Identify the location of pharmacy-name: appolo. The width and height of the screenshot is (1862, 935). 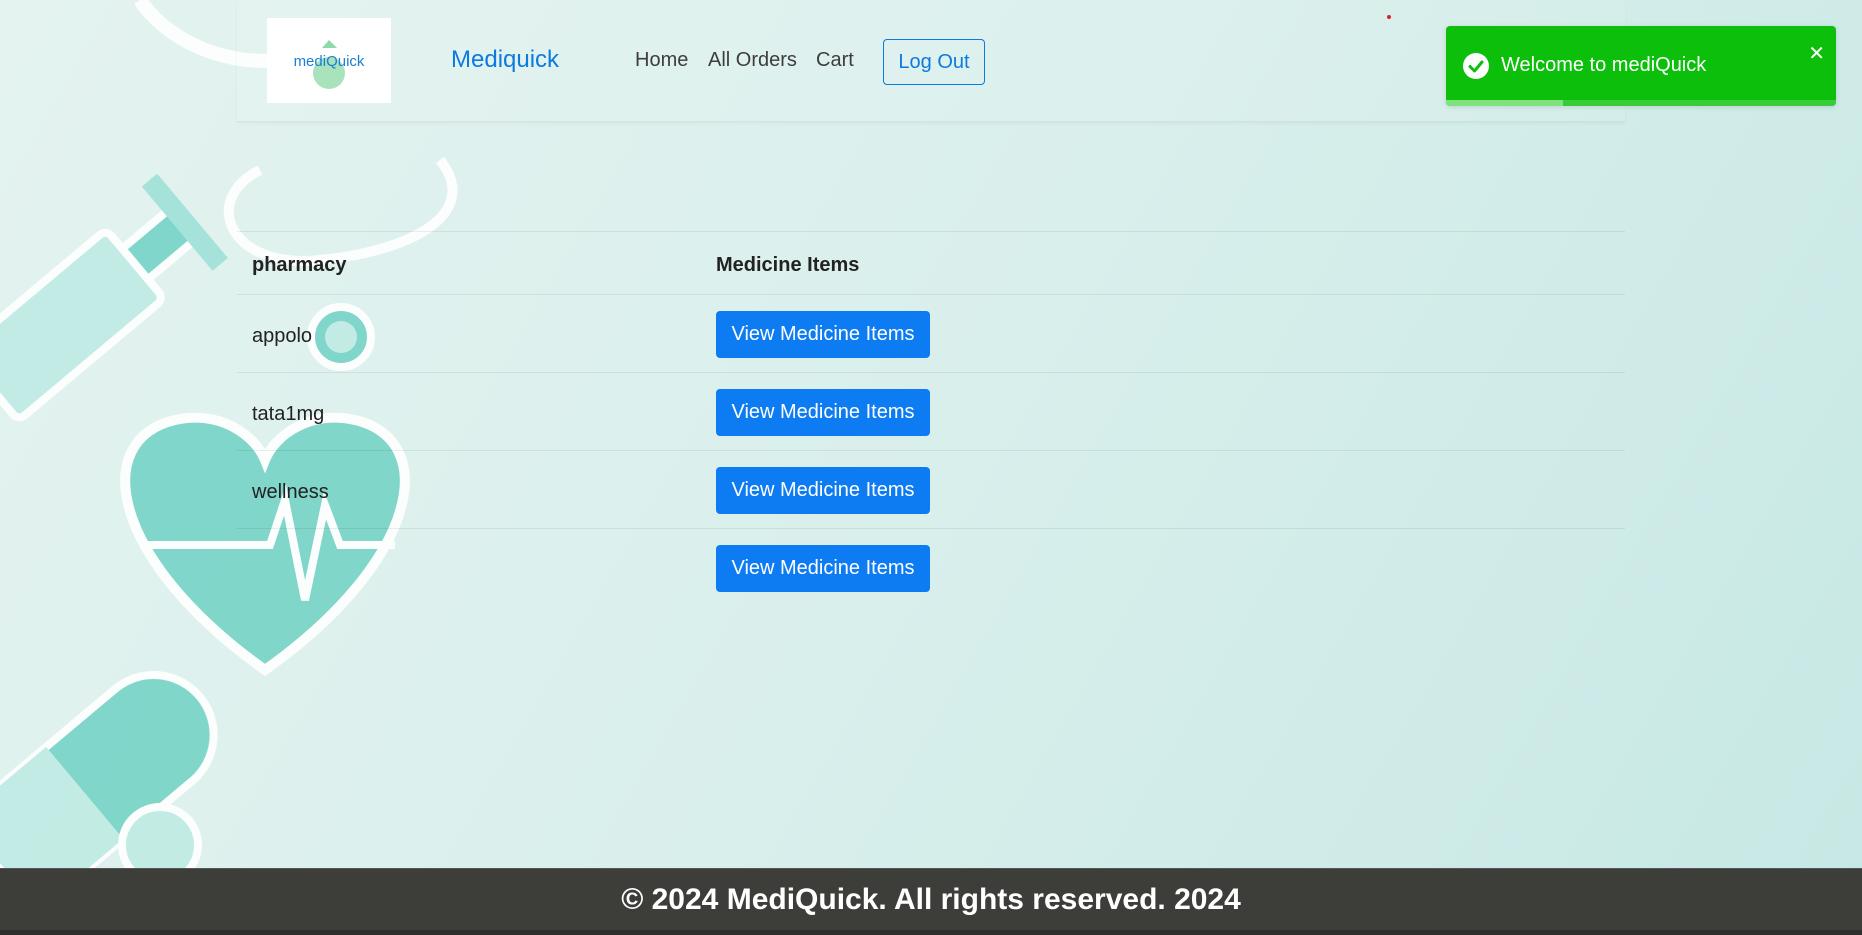
(282, 336).